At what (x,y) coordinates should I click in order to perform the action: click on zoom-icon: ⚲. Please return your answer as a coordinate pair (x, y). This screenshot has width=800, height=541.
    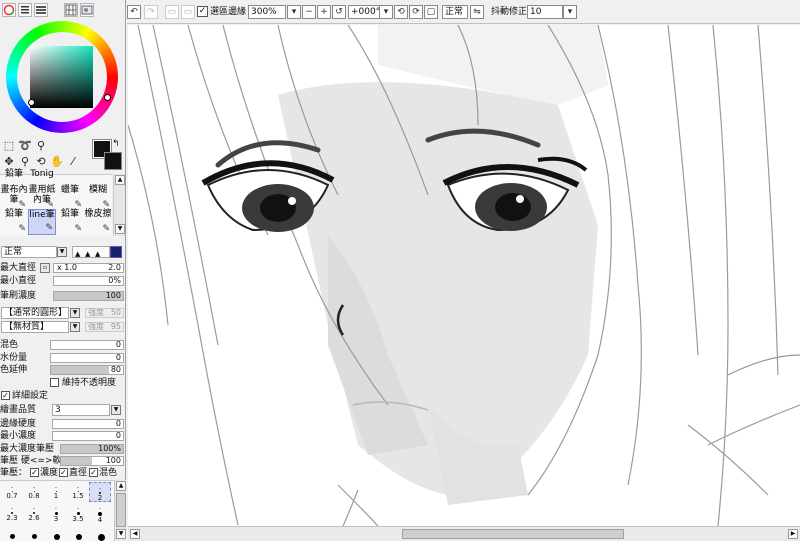
    Looking at the image, I should click on (25, 162).